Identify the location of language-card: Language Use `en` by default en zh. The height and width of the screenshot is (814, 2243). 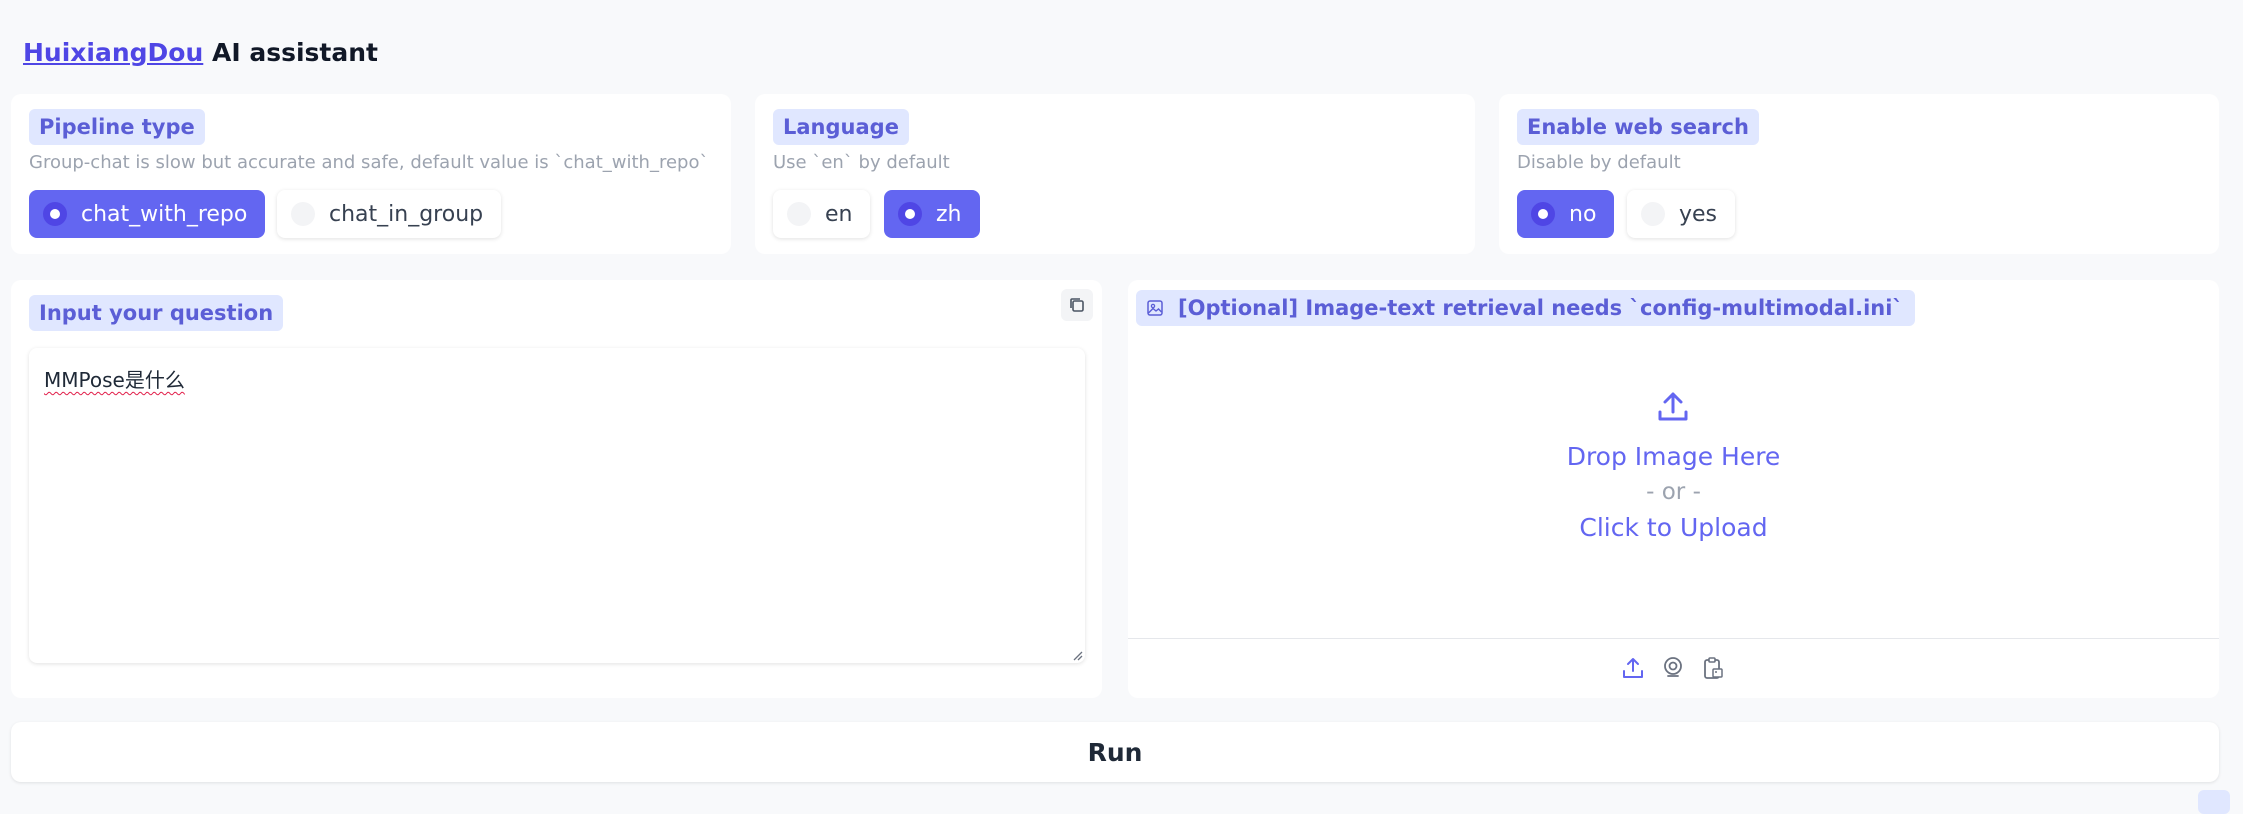
(1115, 174).